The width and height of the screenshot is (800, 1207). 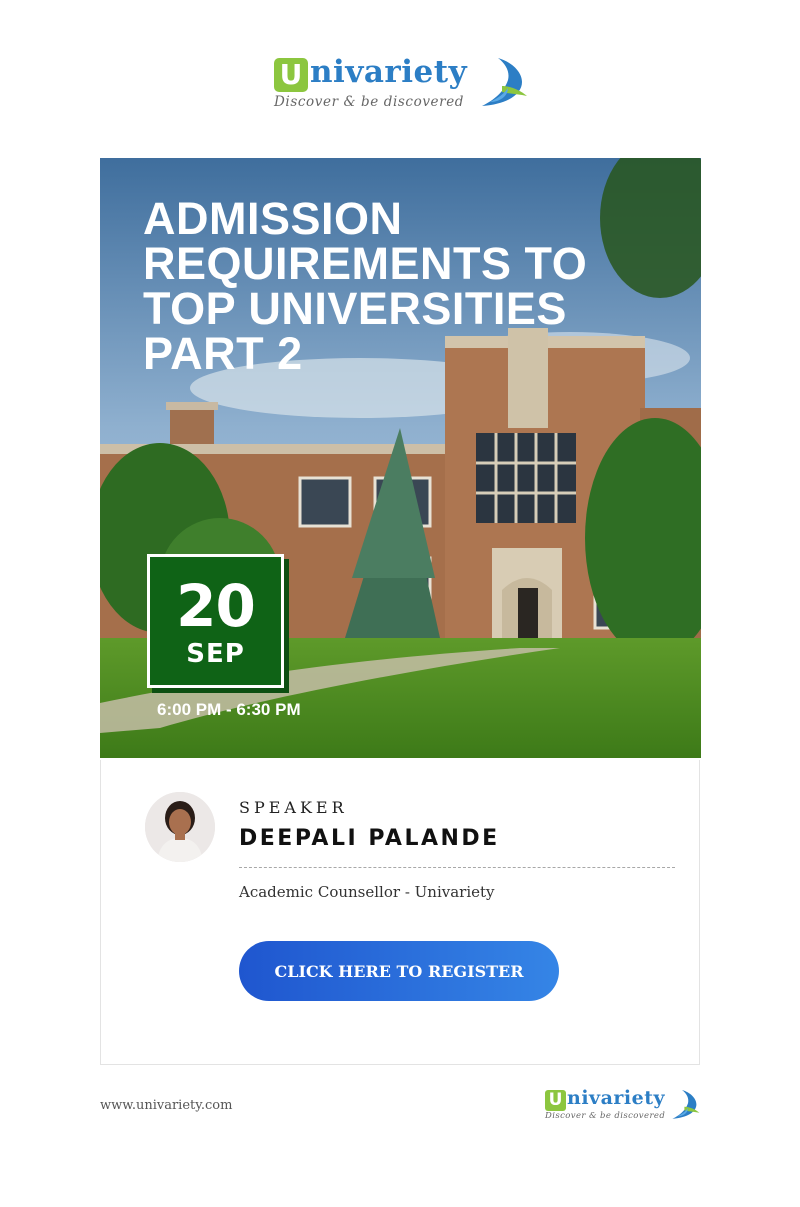 I want to click on date-month: SEP, so click(x=215, y=654).